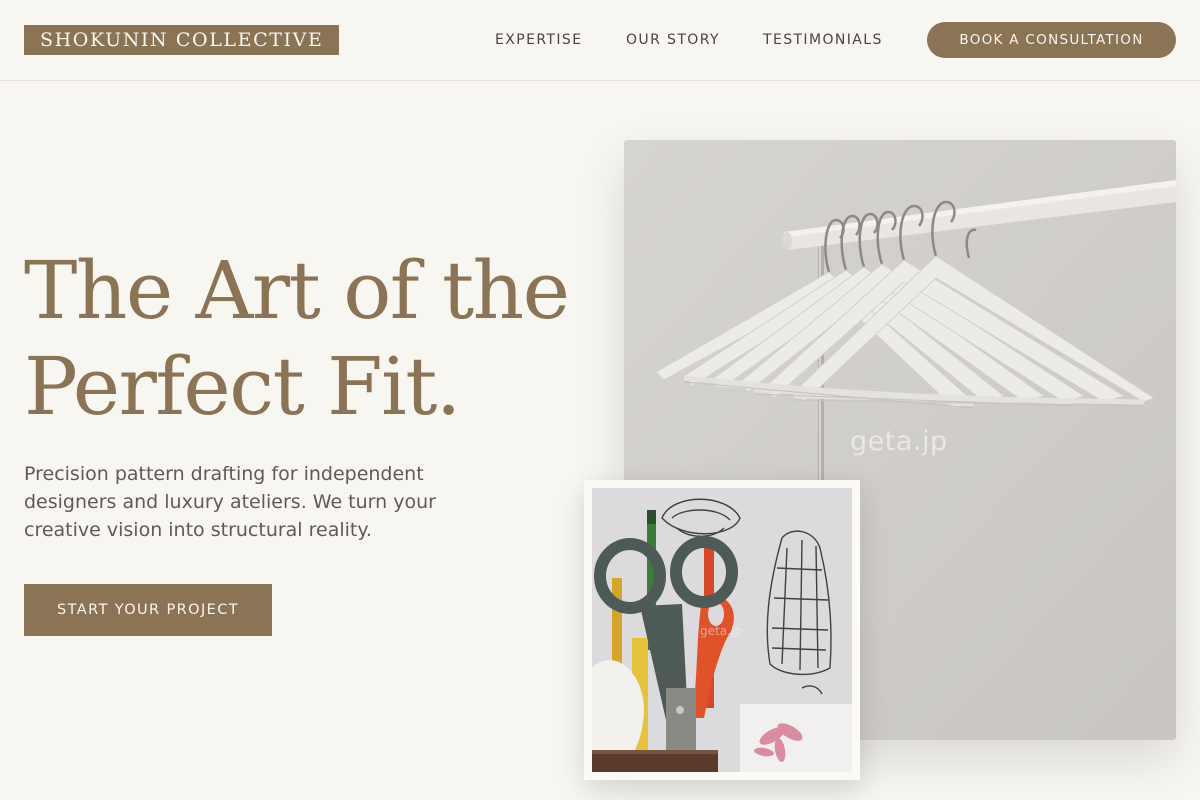  I want to click on hero-title: The Art of the Perfect Fit., so click(314, 339).